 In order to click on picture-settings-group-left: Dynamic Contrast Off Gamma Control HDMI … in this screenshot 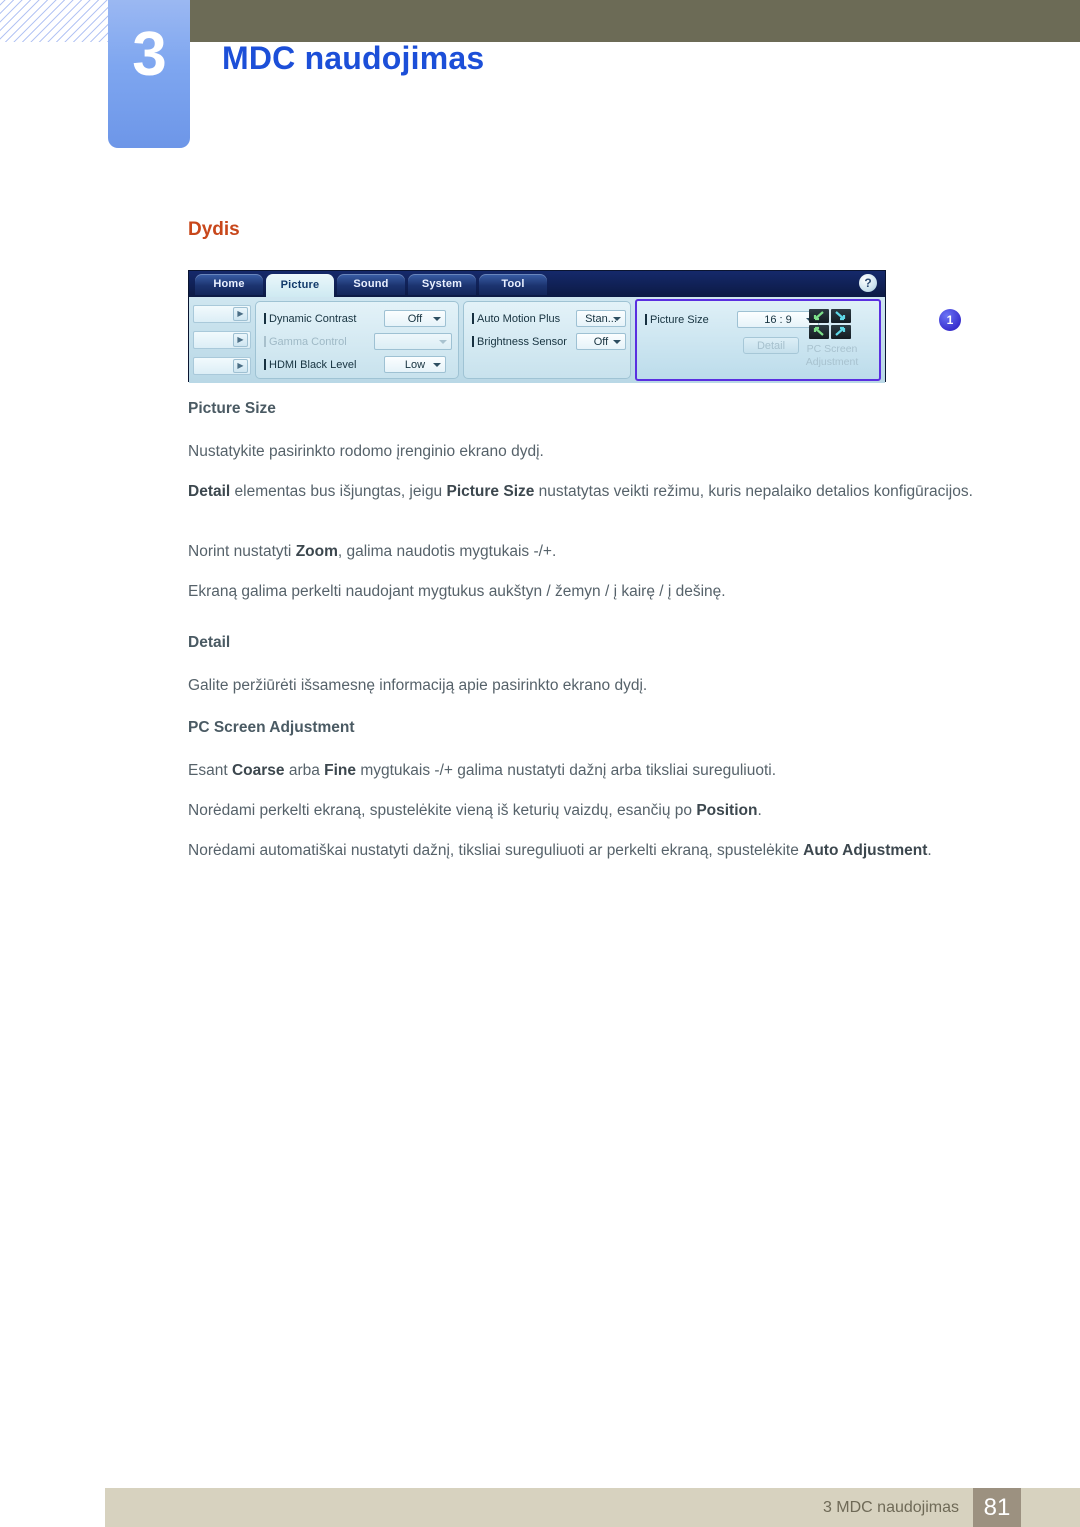, I will do `click(357, 340)`.